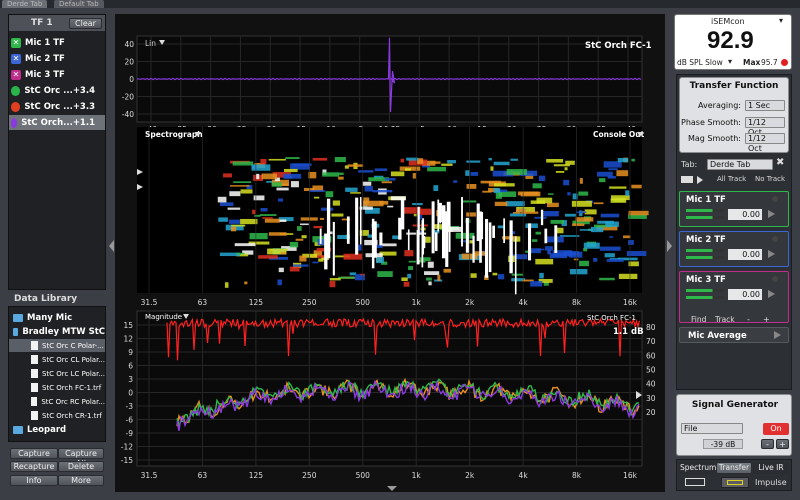  Describe the element at coordinates (733, 42) in the screenshot. I see `spl-meter: iSEMcon ▾ 92.9 dB SPL Slow ▾ Max 95.7` at that location.